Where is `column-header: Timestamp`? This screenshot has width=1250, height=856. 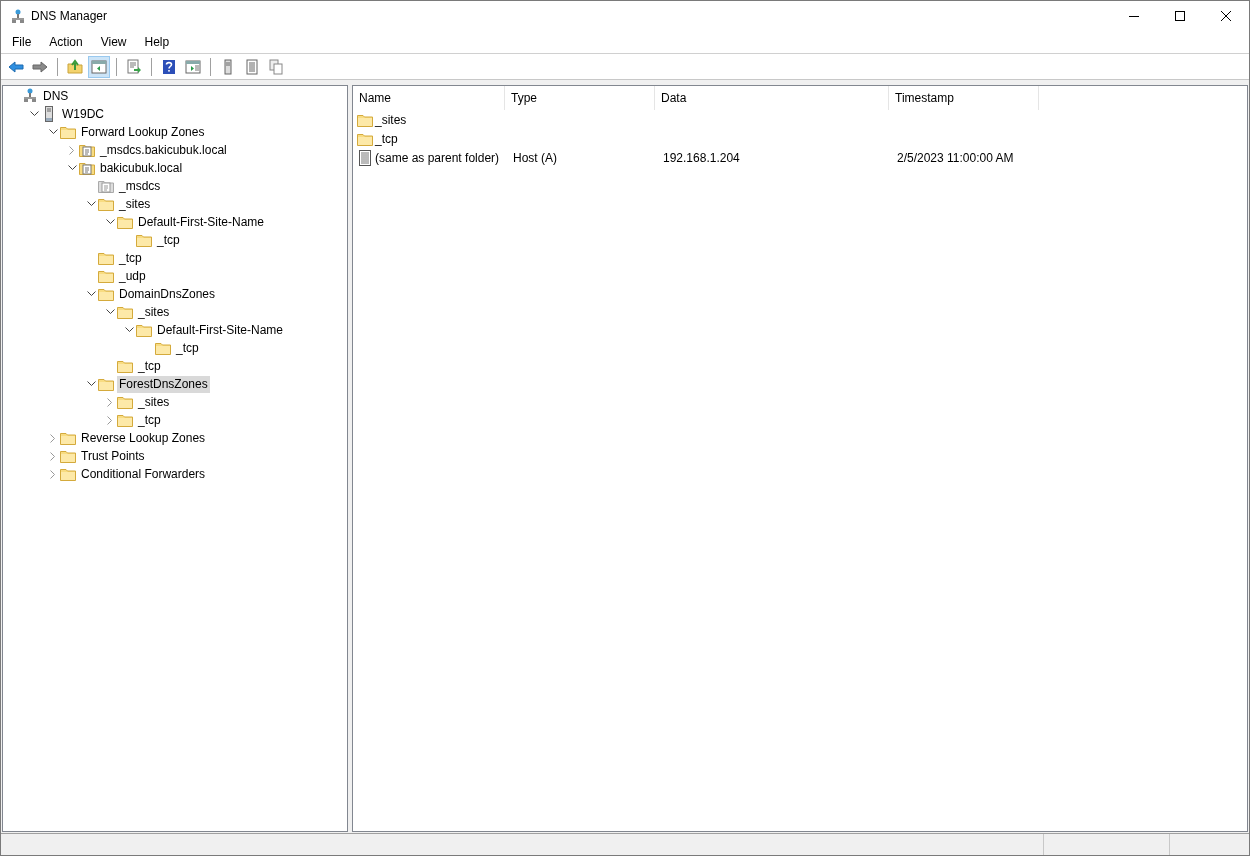 column-header: Timestamp is located at coordinates (964, 98).